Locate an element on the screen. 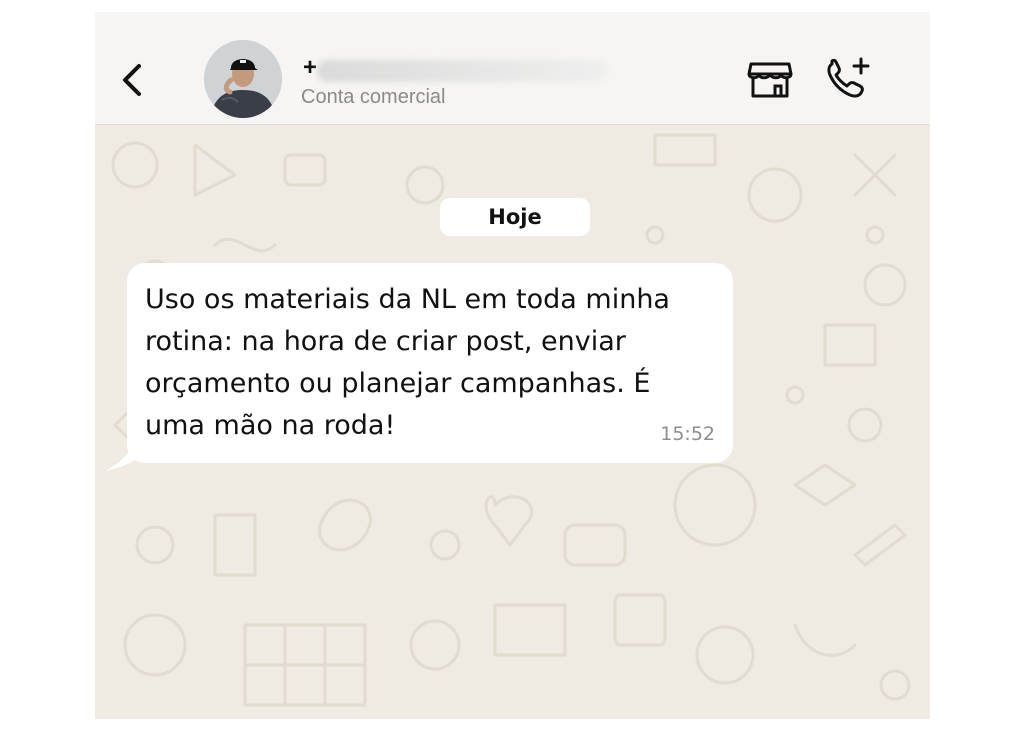 This screenshot has width=1024, height=735. add-call-icon is located at coordinates (848, 77).